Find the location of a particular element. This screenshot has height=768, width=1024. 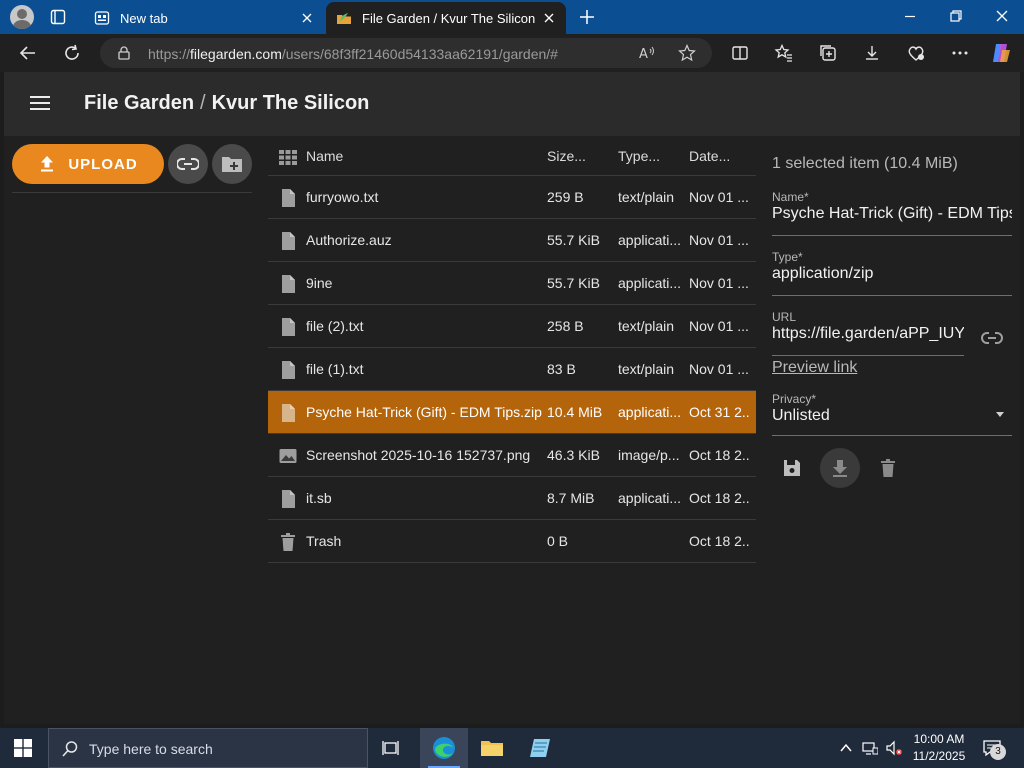

browser-tab-strip: New tab File Garden / Kvur The Silicon is located at coordinates (512, 17).